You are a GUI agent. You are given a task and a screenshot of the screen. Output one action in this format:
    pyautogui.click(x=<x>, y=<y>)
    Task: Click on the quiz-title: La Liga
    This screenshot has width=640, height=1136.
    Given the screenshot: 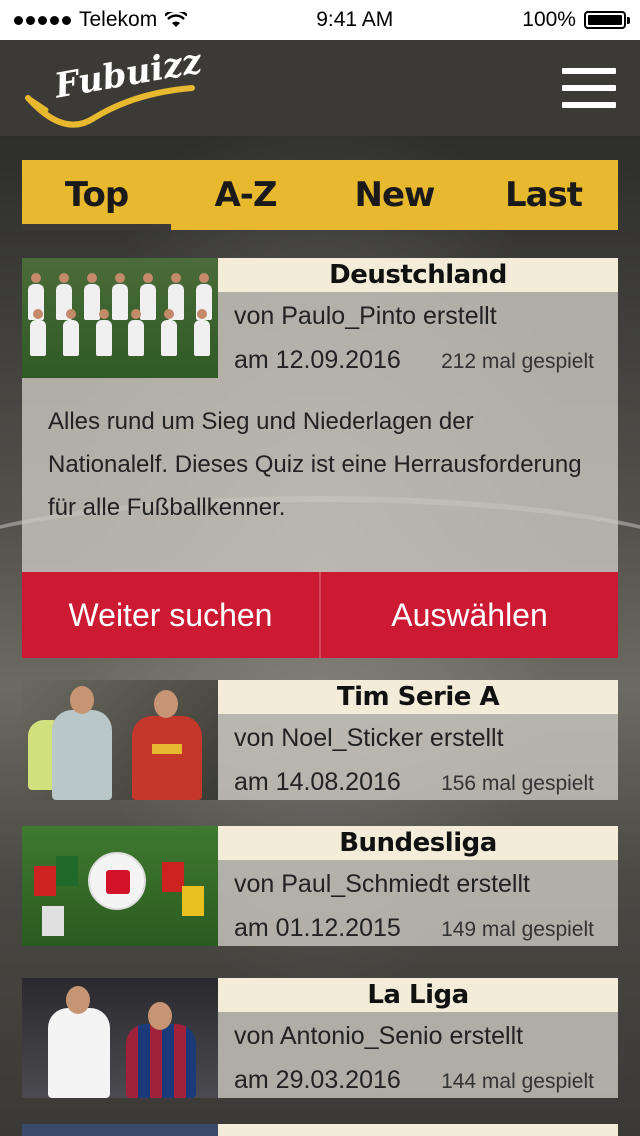 What is the action you would take?
    pyautogui.click(x=418, y=995)
    